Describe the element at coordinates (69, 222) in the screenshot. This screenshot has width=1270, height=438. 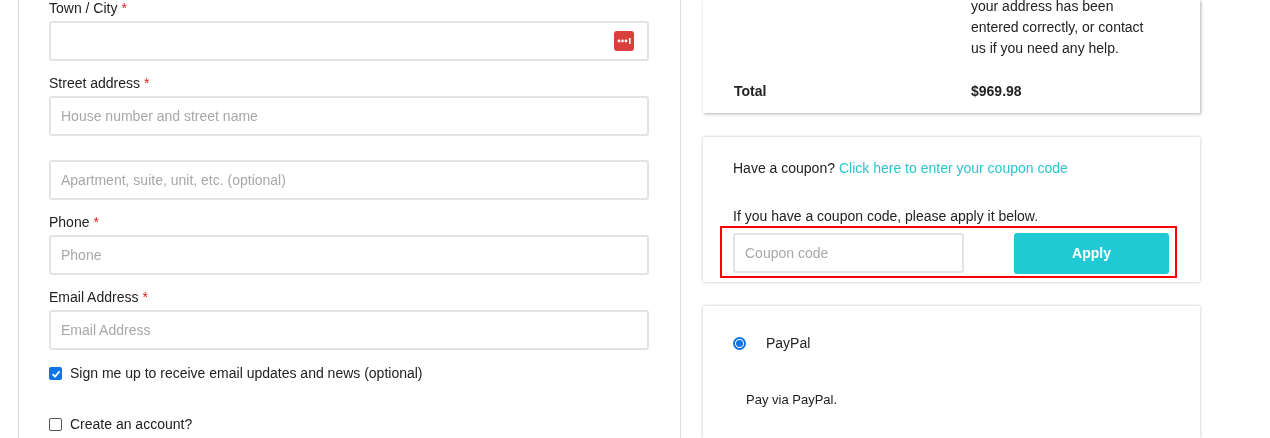
I see `field-label: Phone` at that location.